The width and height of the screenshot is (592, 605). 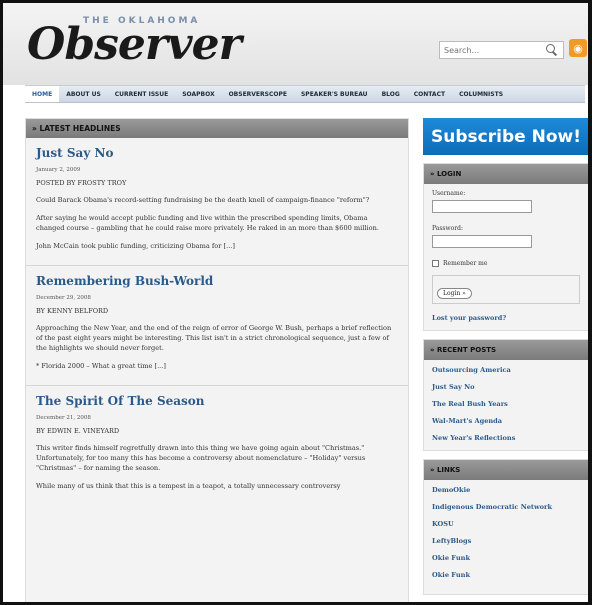 What do you see at coordinates (429, 94) in the screenshot?
I see `nav-contact: CONTACT` at bounding box center [429, 94].